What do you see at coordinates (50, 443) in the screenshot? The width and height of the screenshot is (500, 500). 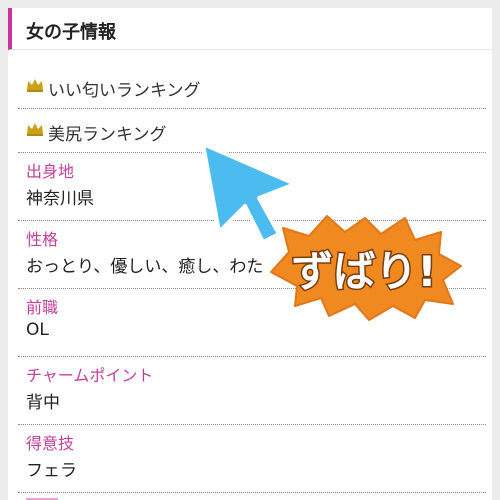 I see `info-label: 得意技` at bounding box center [50, 443].